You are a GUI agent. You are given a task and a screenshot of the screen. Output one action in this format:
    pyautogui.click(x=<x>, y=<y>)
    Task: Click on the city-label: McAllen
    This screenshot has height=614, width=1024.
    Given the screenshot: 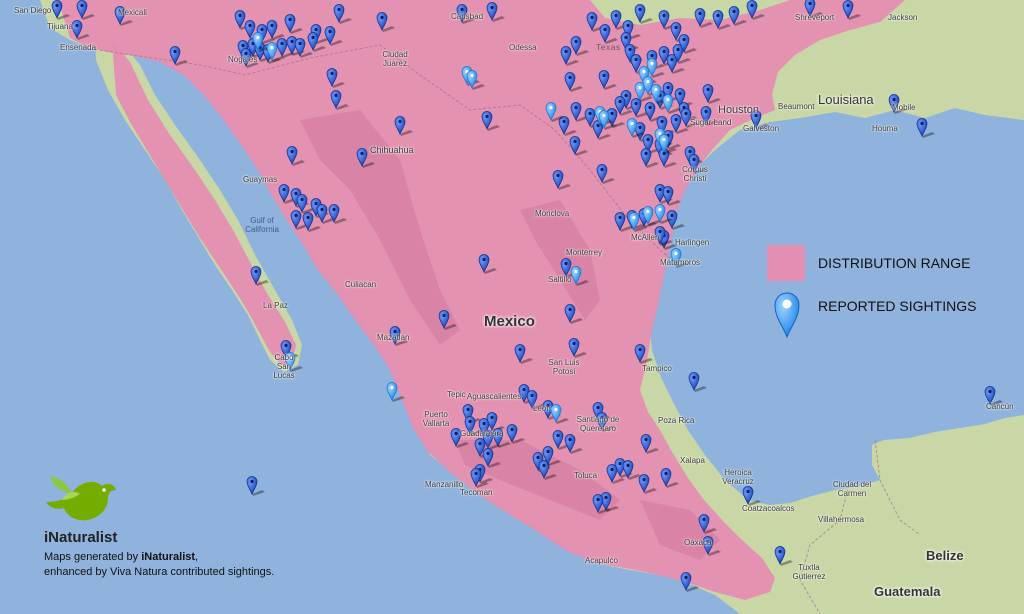 What is the action you would take?
    pyautogui.click(x=645, y=237)
    